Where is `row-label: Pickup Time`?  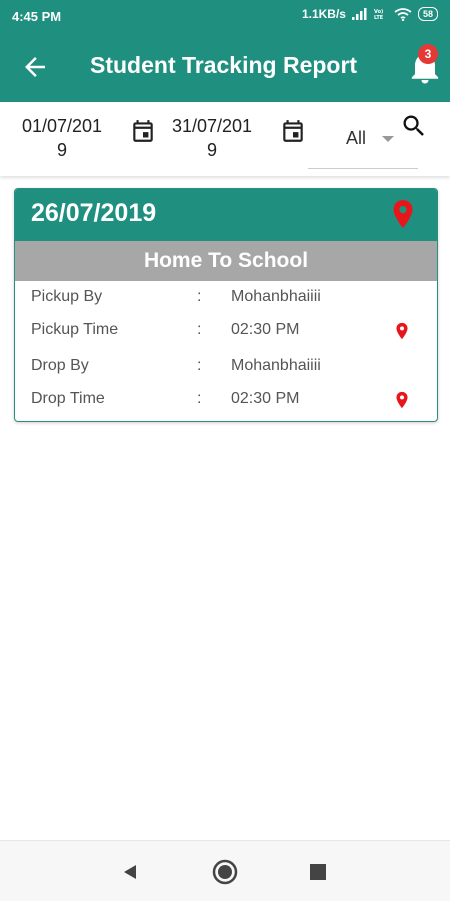 row-label: Pickup Time is located at coordinates (75, 329).